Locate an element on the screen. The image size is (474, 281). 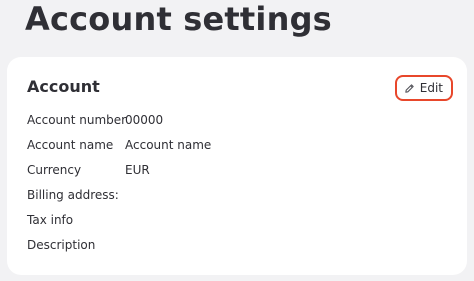
detail-value: Account name is located at coordinates (168, 144).